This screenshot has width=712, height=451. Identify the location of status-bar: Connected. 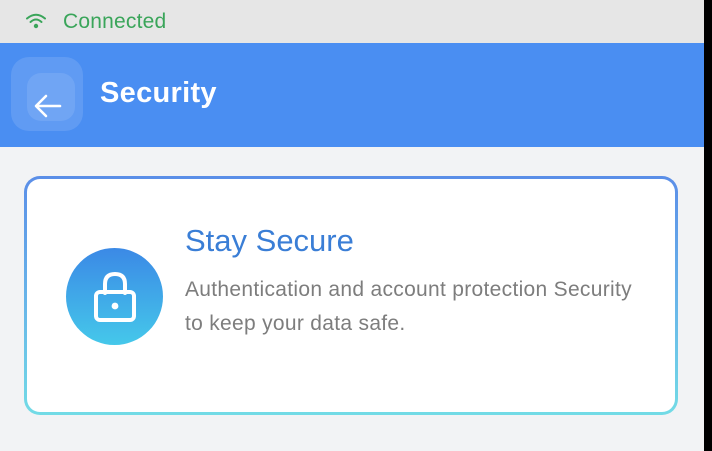
(352, 21).